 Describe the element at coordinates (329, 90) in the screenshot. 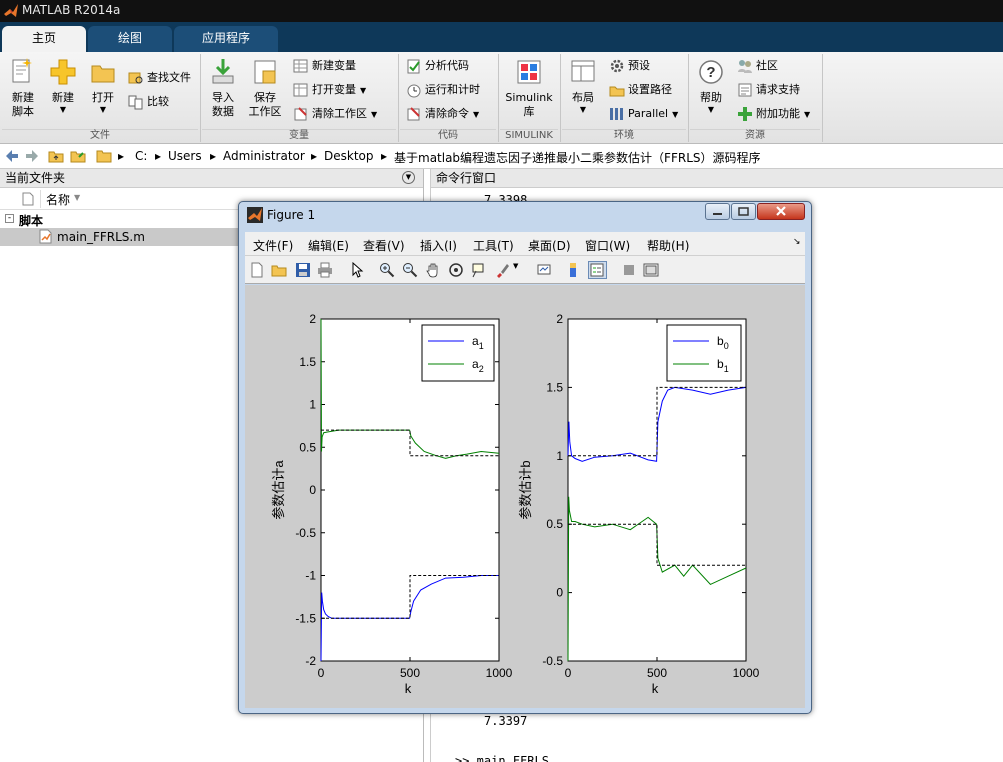

I see `open-variable-button: 打开变量 ▼` at that location.